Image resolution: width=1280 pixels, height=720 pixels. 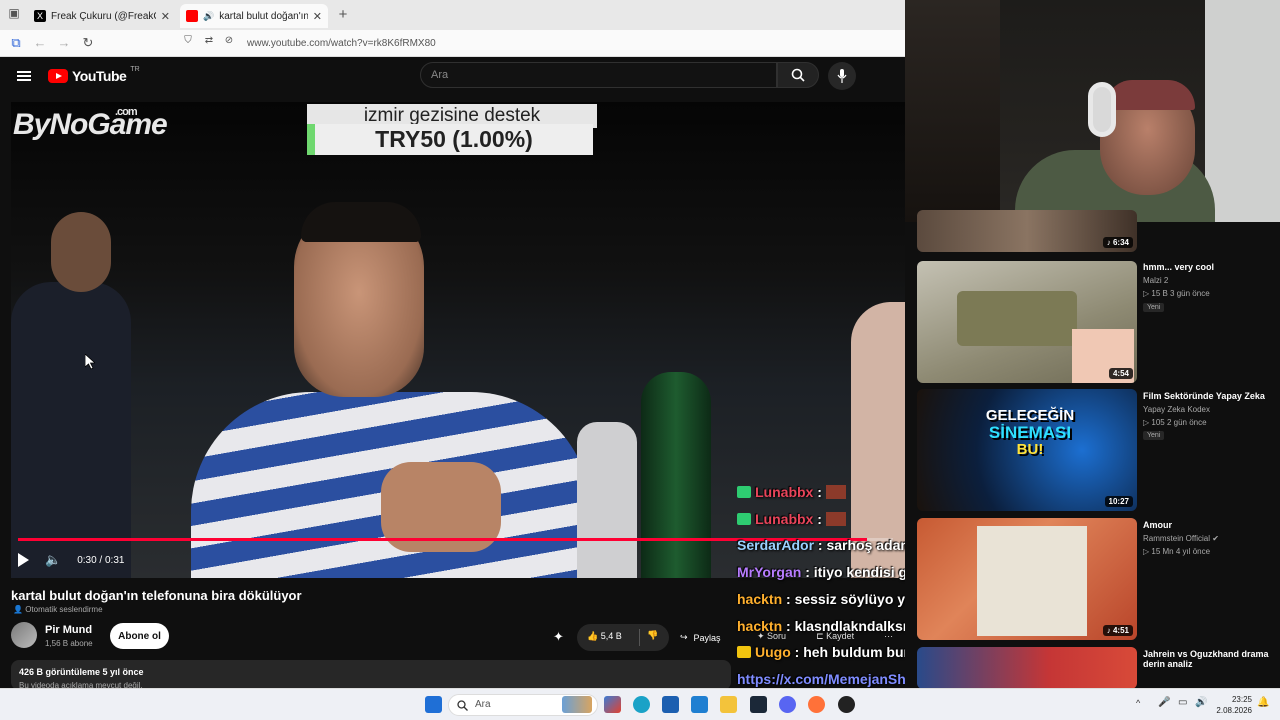 What do you see at coordinates (341, 43) in the screenshot?
I see `url-field: www.youtube.com/watch?v=rk8K6fRMX80` at bounding box center [341, 43].